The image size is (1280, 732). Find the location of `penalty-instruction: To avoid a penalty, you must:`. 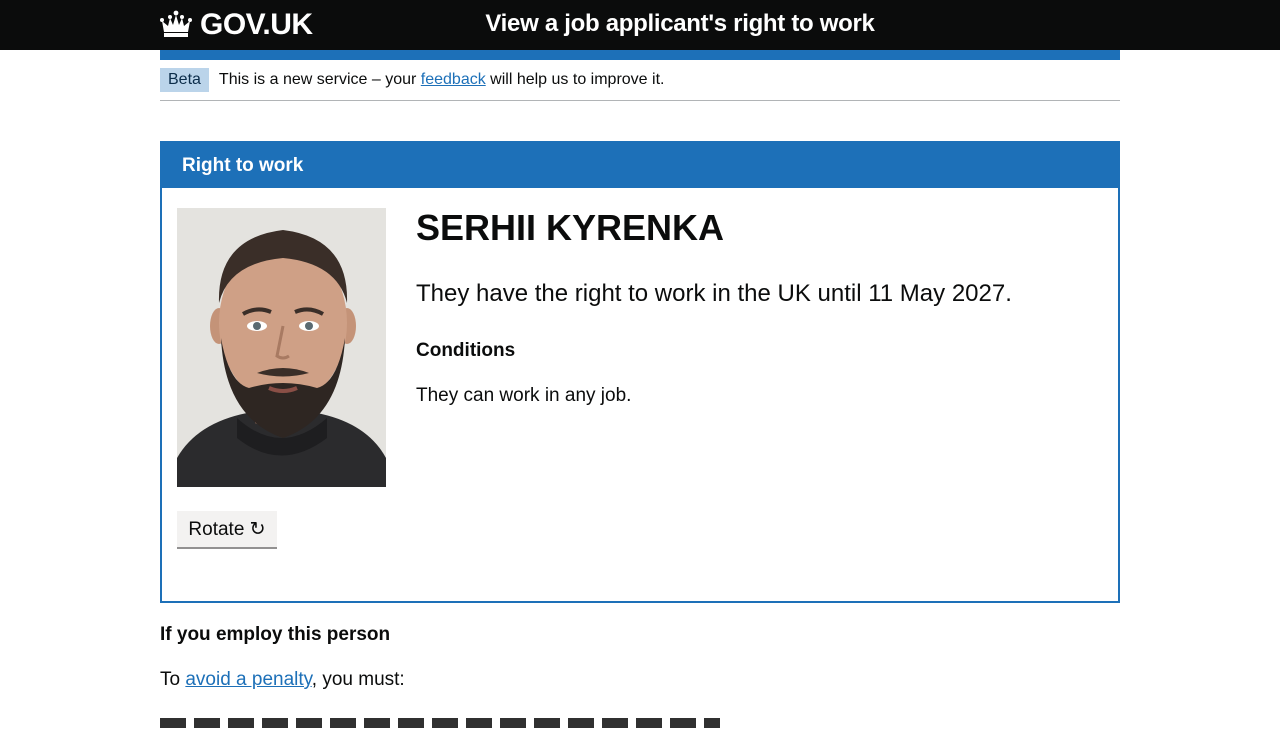

penalty-instruction: To avoid a penalty, you must: is located at coordinates (282, 680).